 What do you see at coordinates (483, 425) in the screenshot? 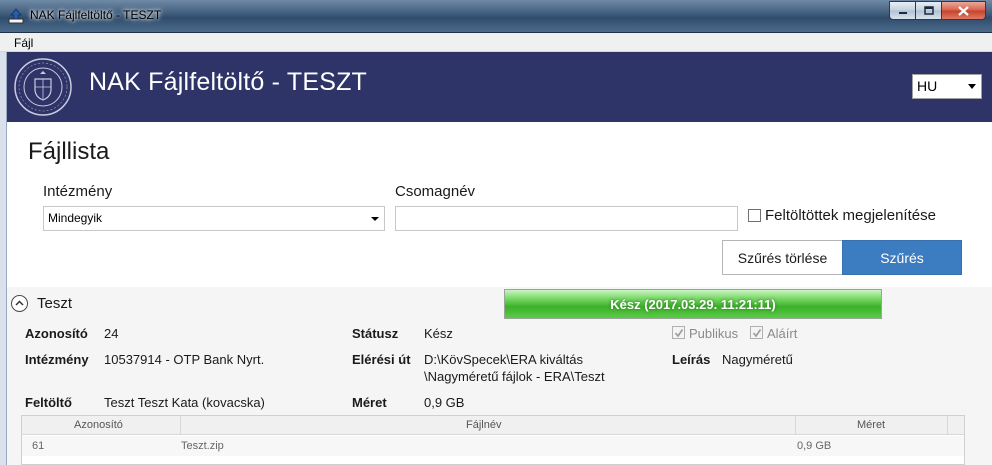
I see `column-header-filename: Fájlnév` at bounding box center [483, 425].